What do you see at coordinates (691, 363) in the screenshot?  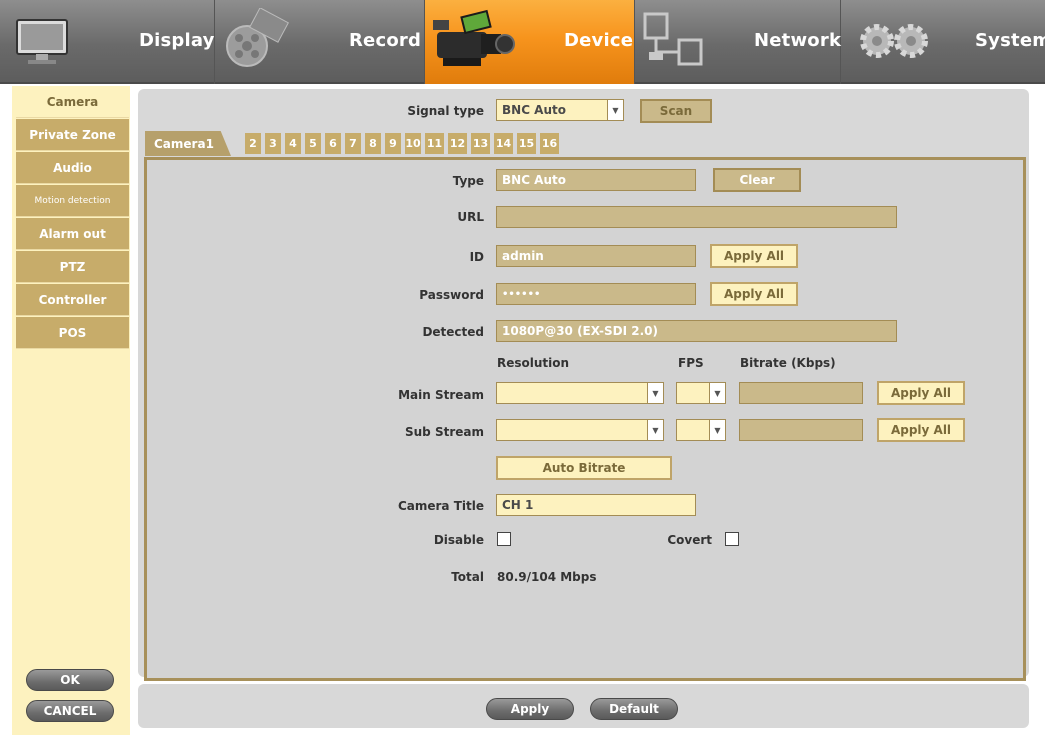 I see `fps-header: FPS` at bounding box center [691, 363].